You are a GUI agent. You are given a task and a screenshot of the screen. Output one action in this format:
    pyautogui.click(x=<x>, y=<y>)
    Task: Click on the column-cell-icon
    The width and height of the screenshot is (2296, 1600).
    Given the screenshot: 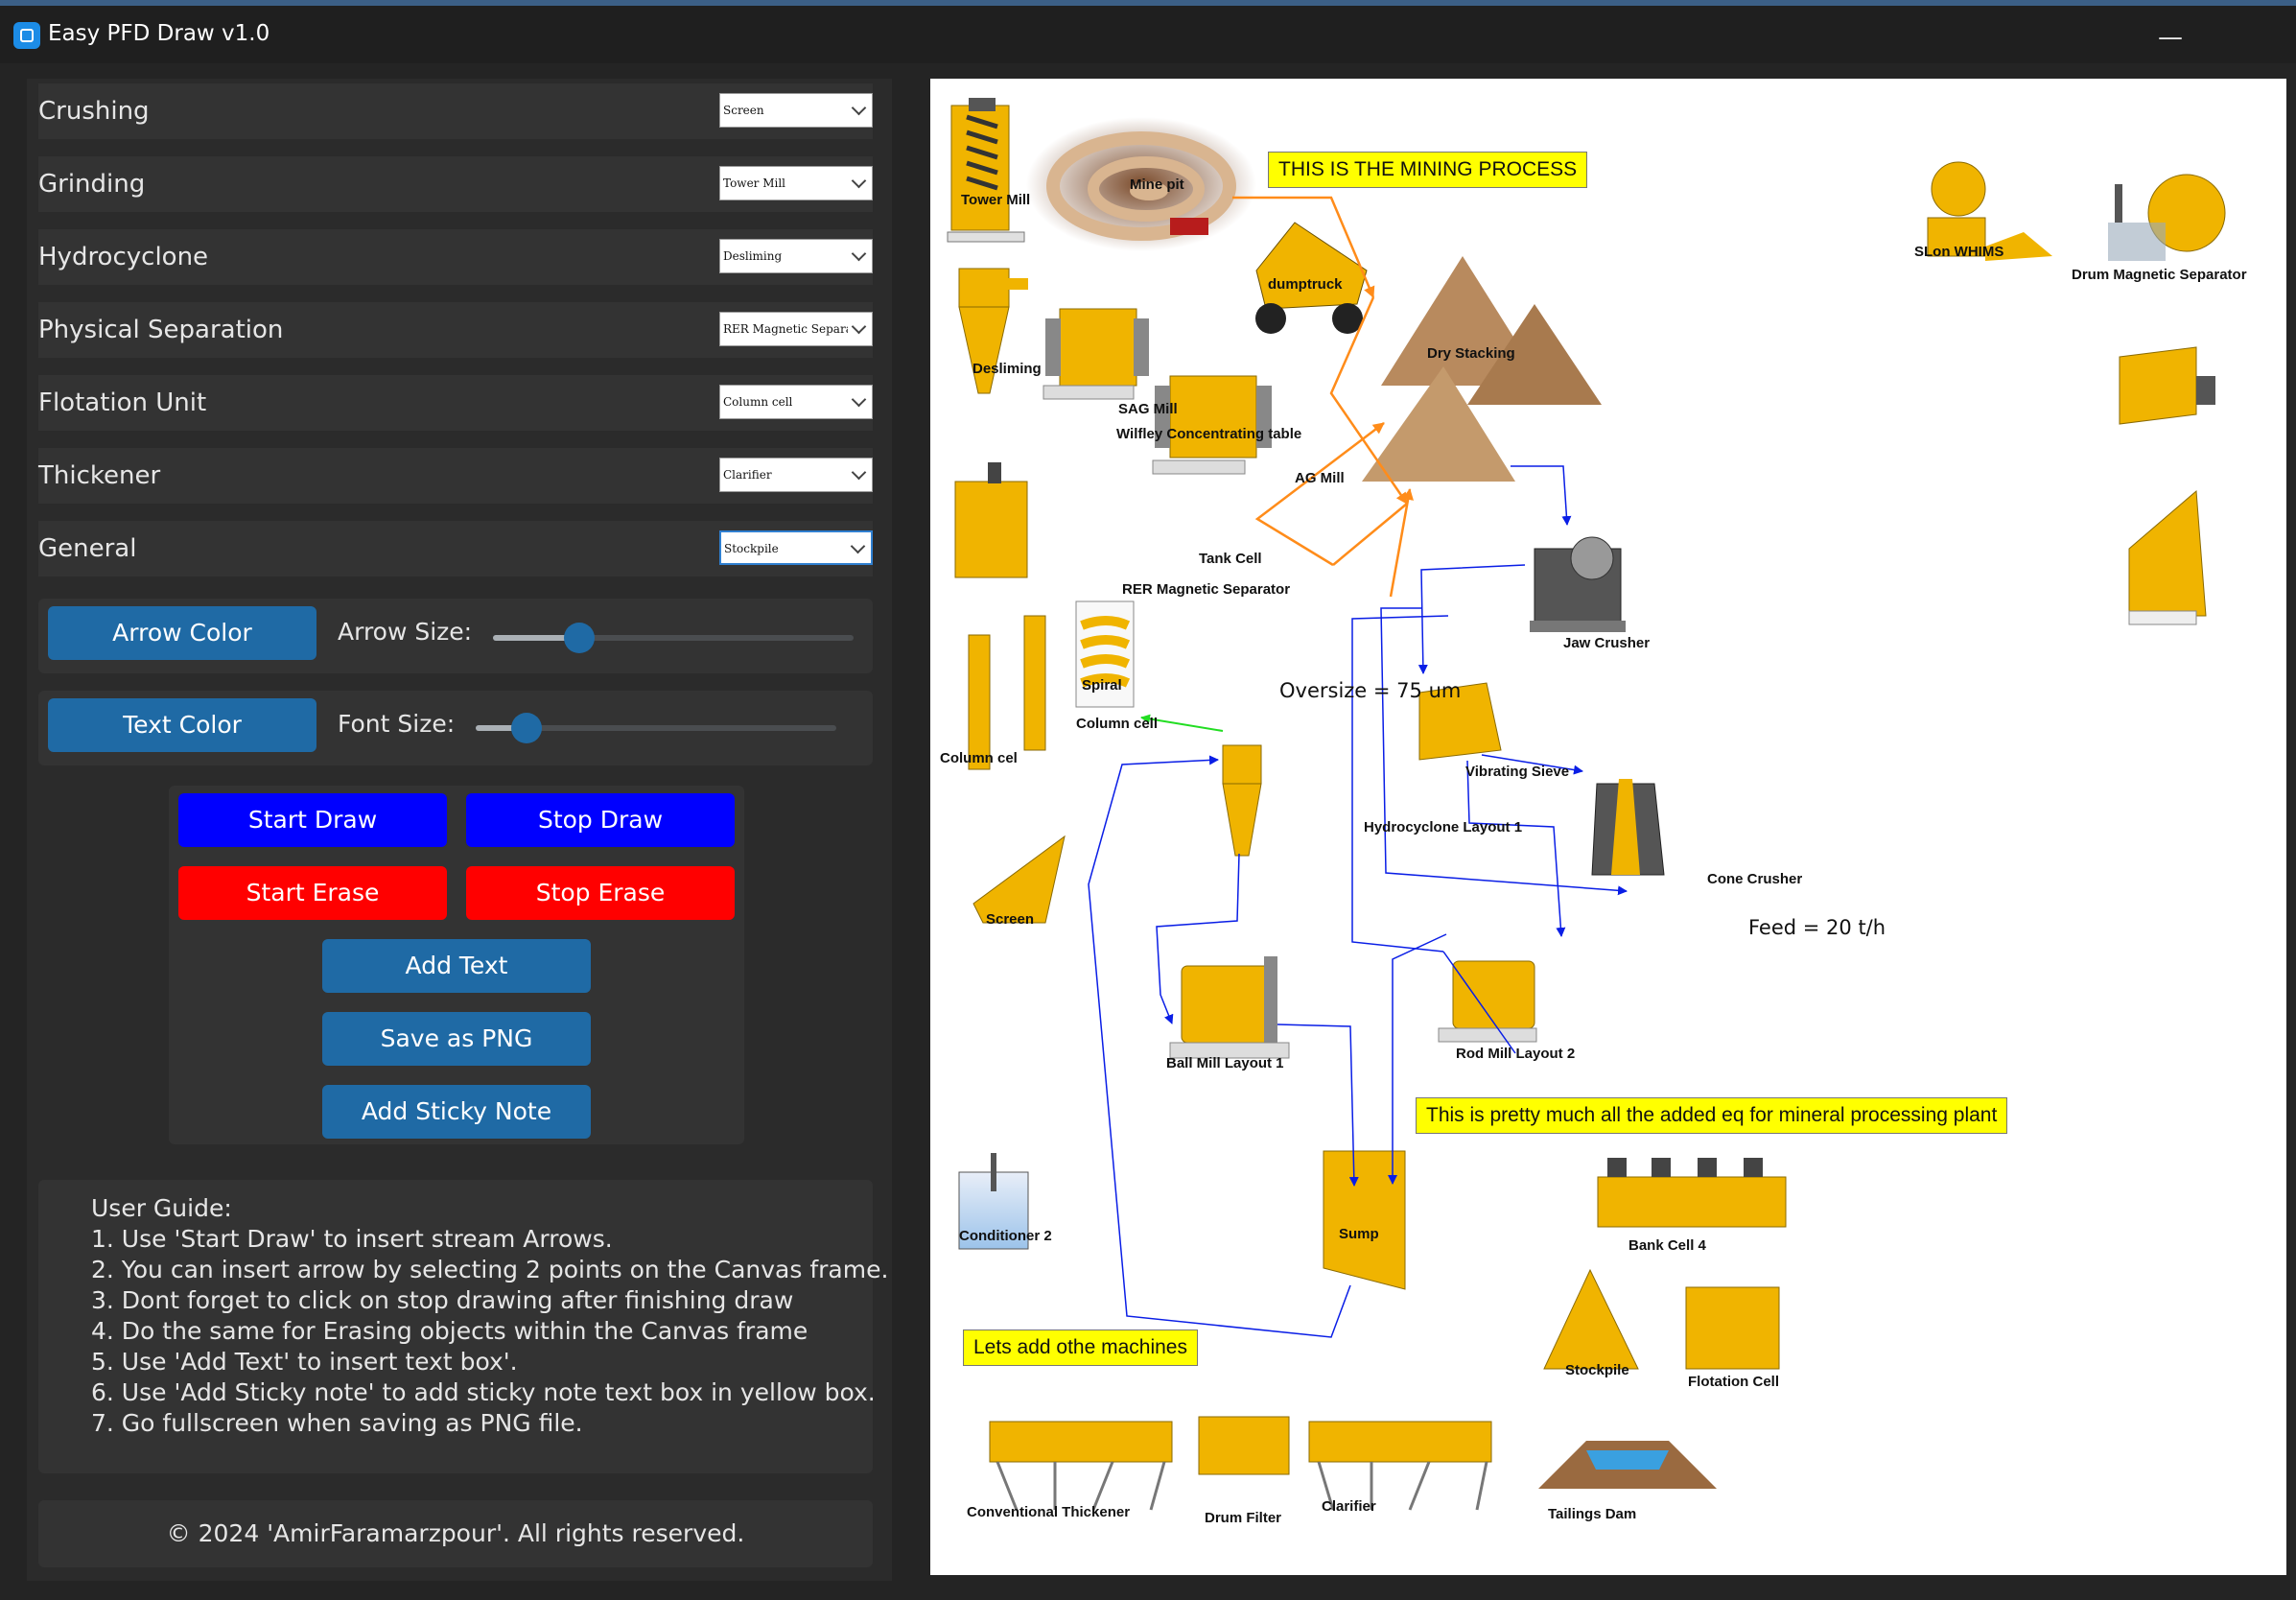 What is the action you would take?
    pyautogui.click(x=1007, y=692)
    